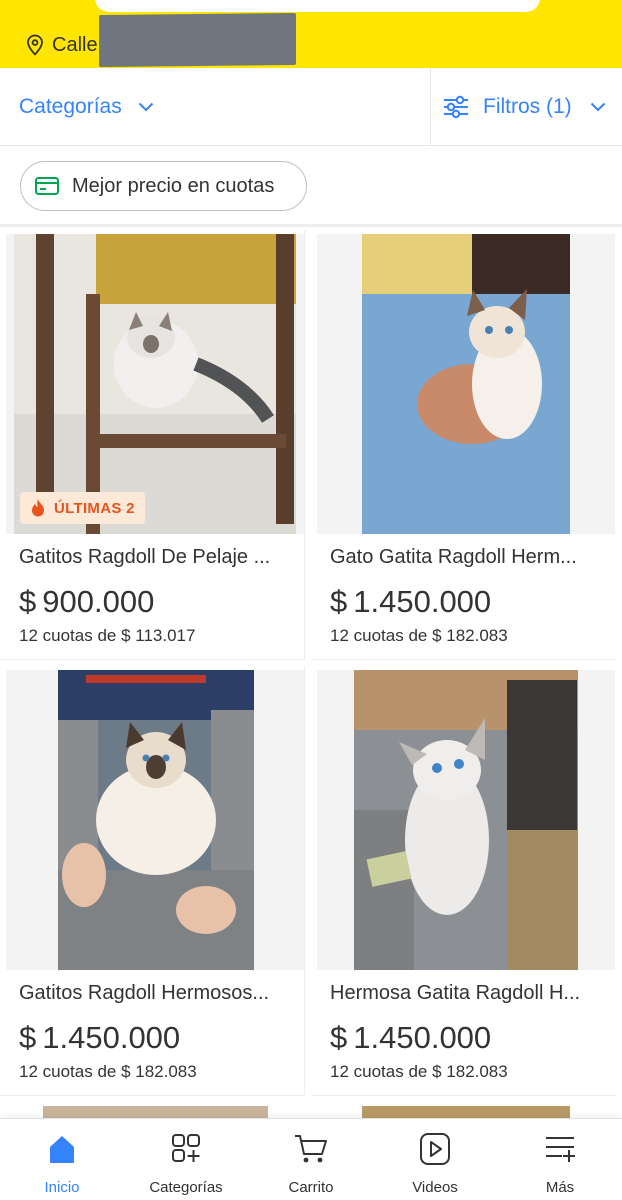  I want to click on search-bar, so click(317, 6).